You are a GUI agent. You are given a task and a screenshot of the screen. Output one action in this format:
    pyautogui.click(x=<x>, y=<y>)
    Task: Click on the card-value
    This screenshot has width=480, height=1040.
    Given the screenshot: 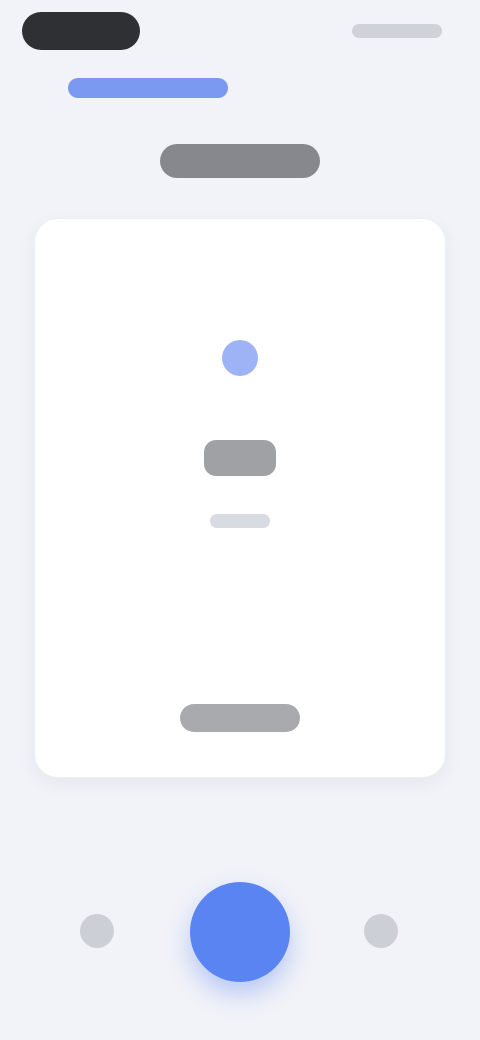 What is the action you would take?
    pyautogui.click(x=240, y=458)
    